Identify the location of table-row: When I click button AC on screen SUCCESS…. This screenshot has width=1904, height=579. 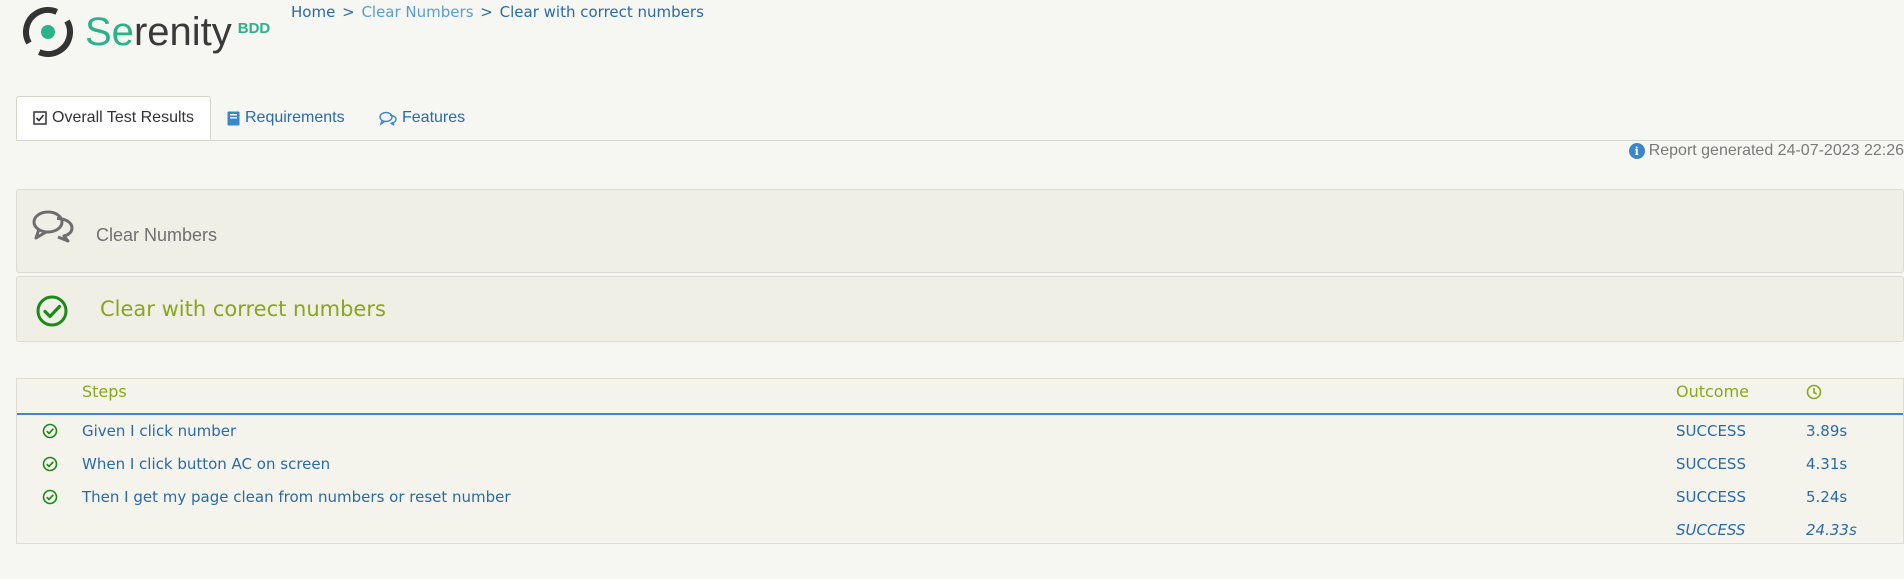
(960, 464).